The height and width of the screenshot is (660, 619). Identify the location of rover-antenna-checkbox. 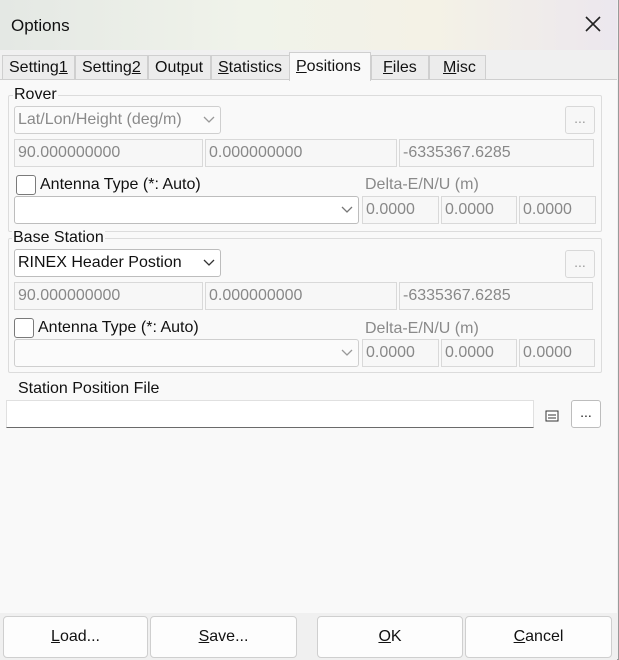
(26, 185).